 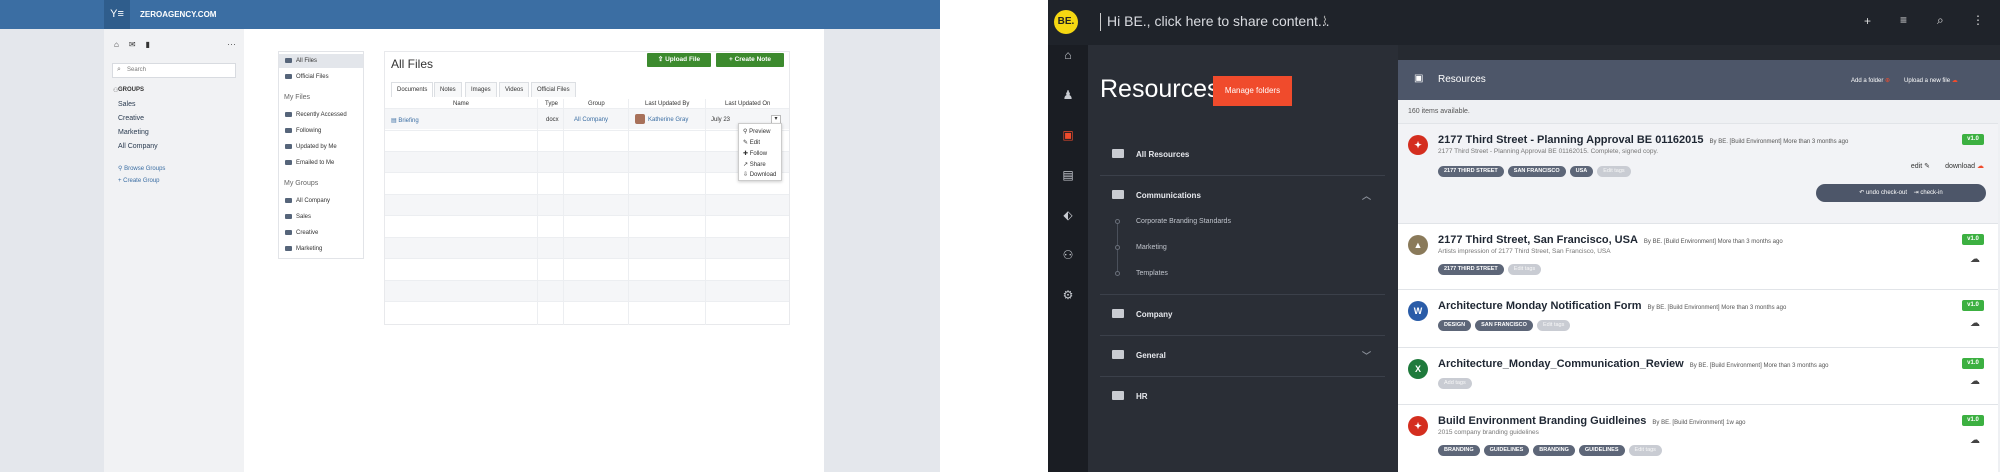 What do you see at coordinates (640, 119) in the screenshot?
I see `avatar` at bounding box center [640, 119].